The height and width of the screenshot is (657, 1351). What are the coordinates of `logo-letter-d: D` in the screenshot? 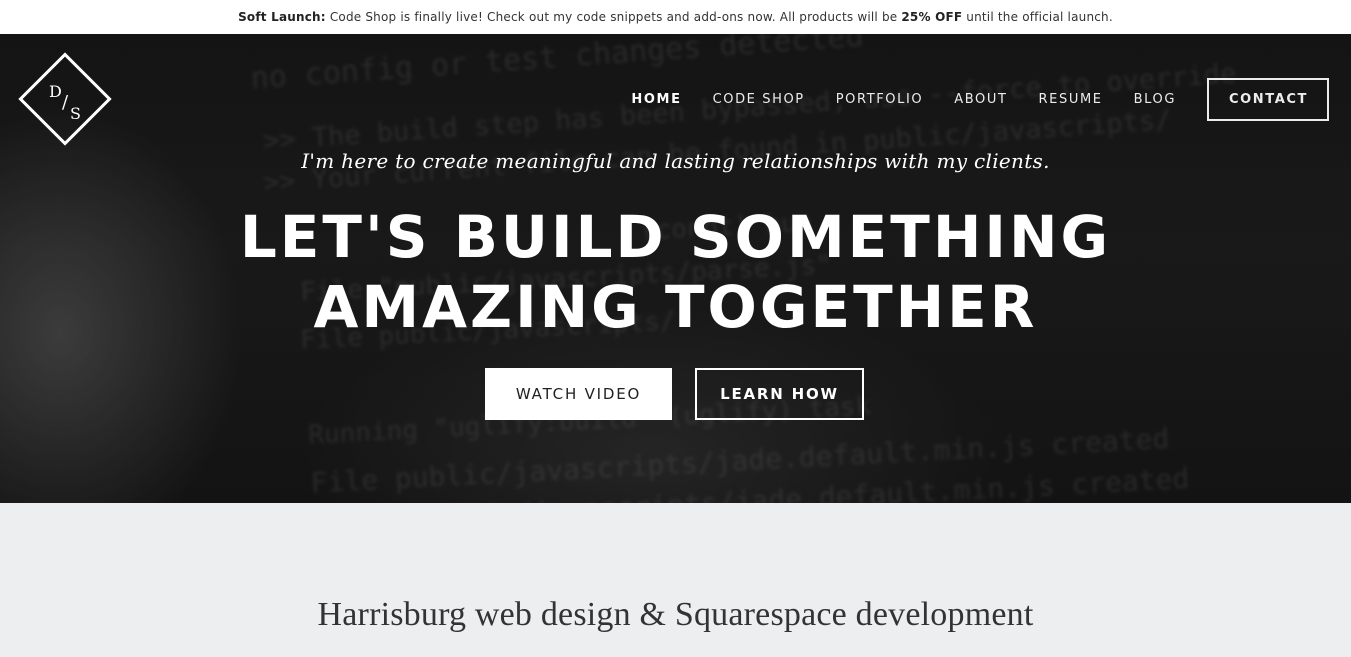 It's located at (55, 91).